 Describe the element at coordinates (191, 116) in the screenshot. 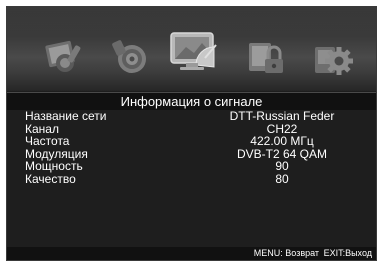

I see `signal-row-network-name: Название сети DTT-Russian Feder` at that location.